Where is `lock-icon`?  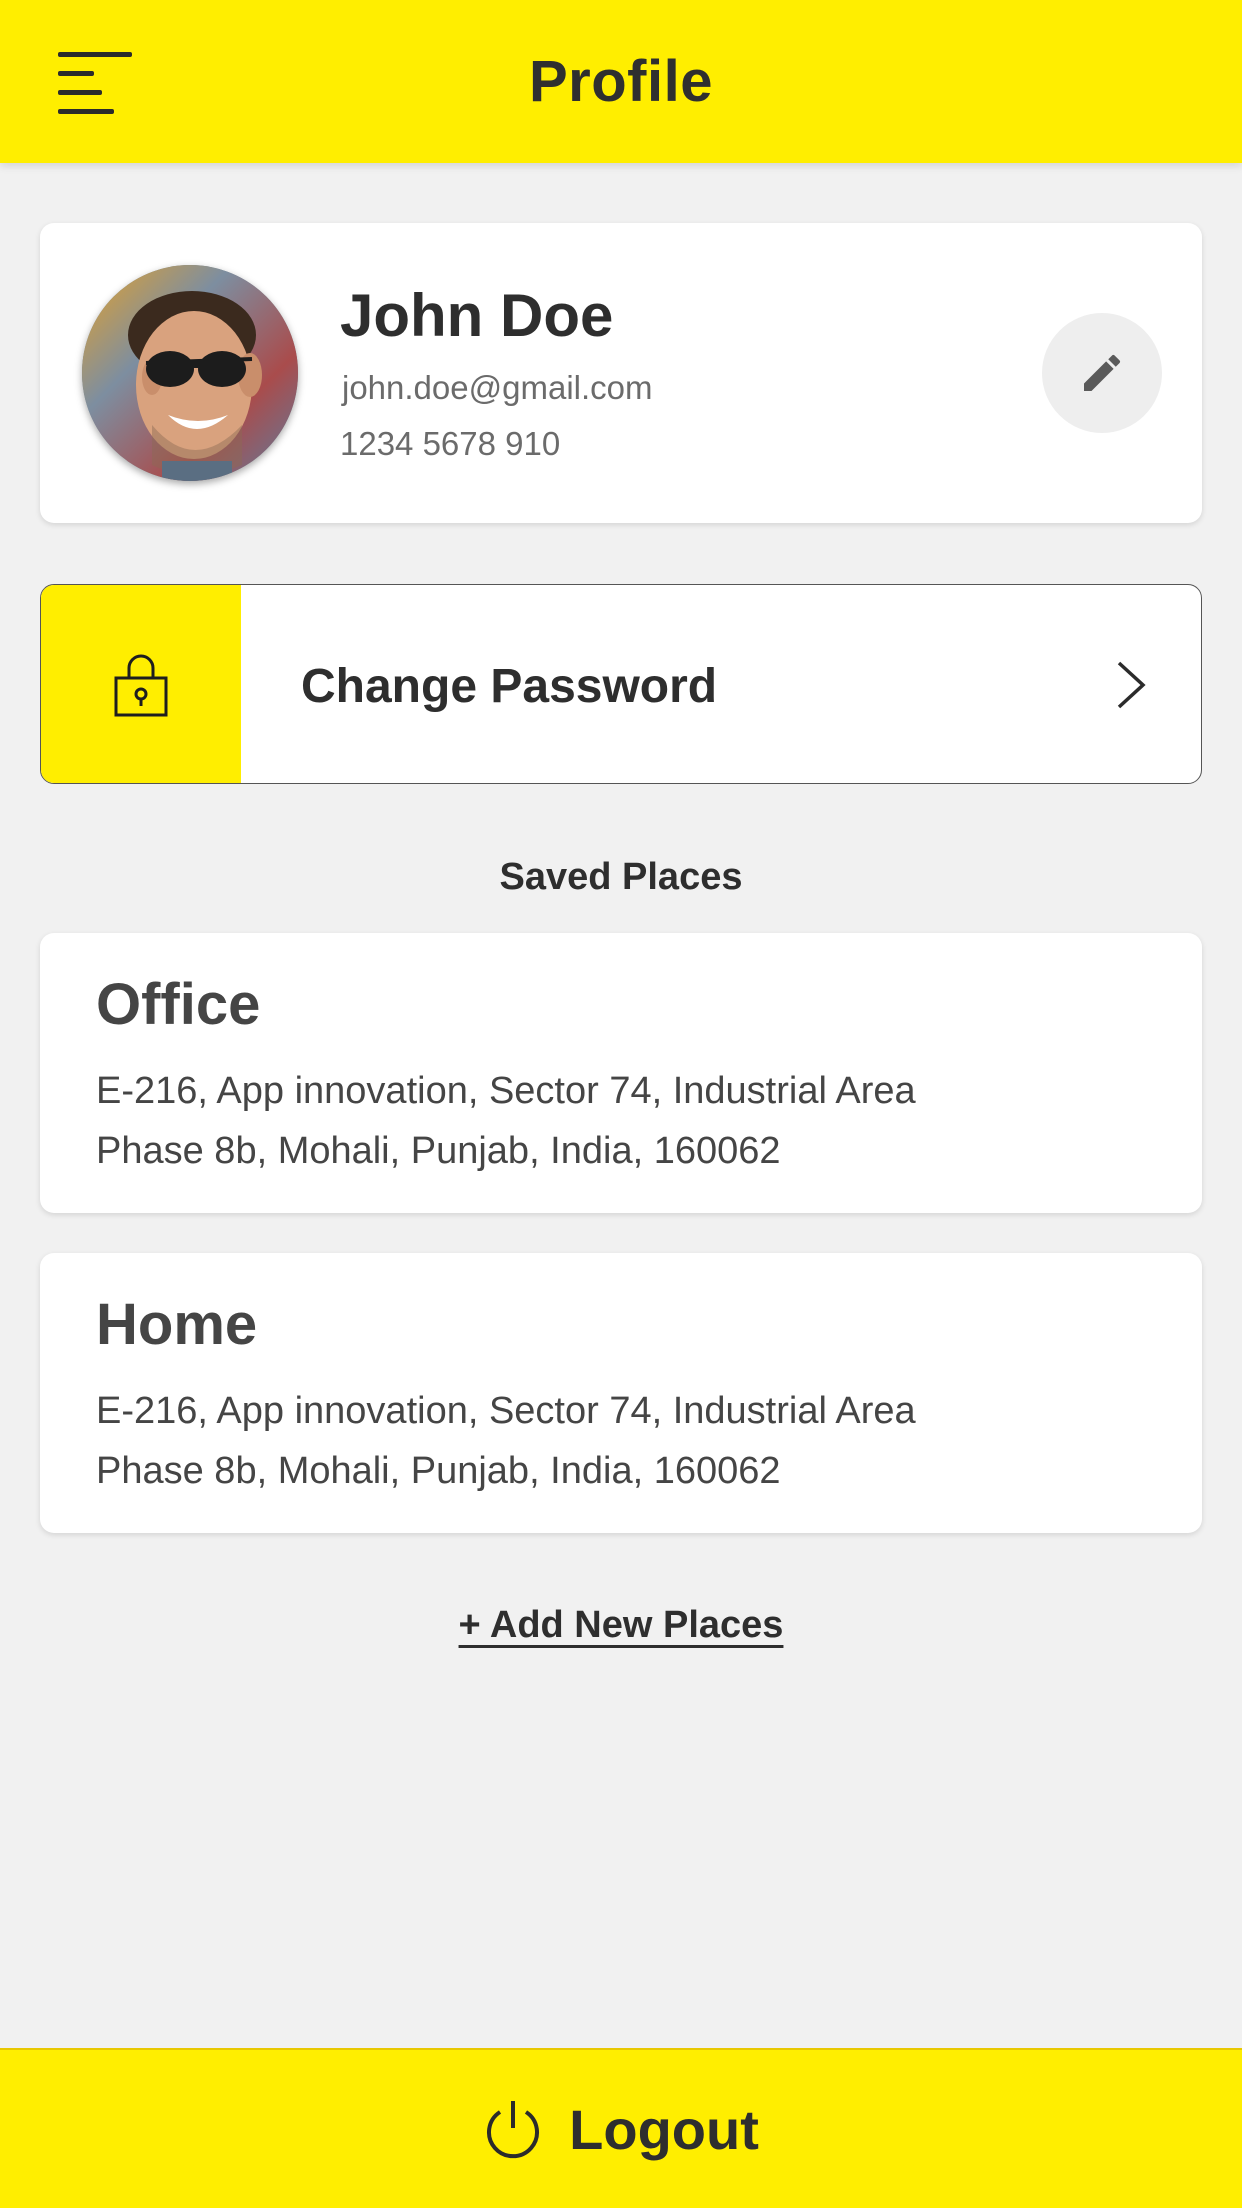
lock-icon is located at coordinates (141, 685).